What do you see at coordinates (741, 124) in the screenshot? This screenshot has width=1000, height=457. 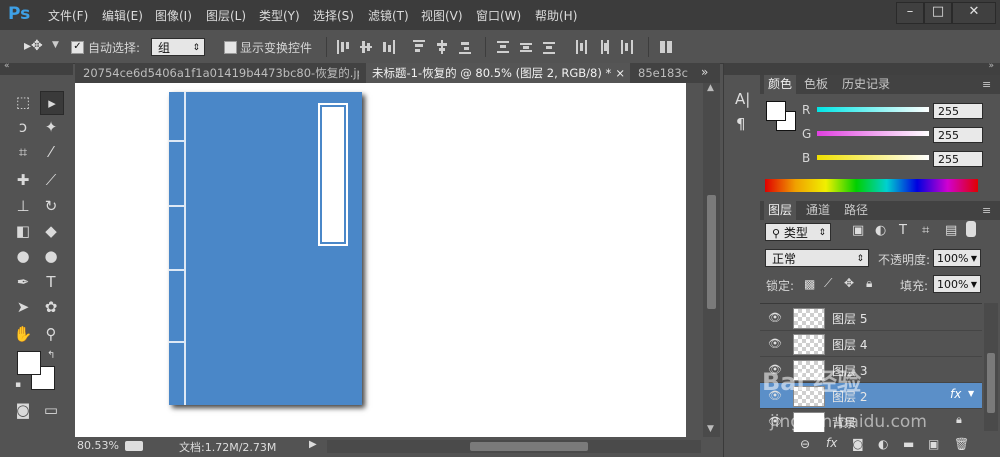 I see `paragraph-panel-icon: ¶` at bounding box center [741, 124].